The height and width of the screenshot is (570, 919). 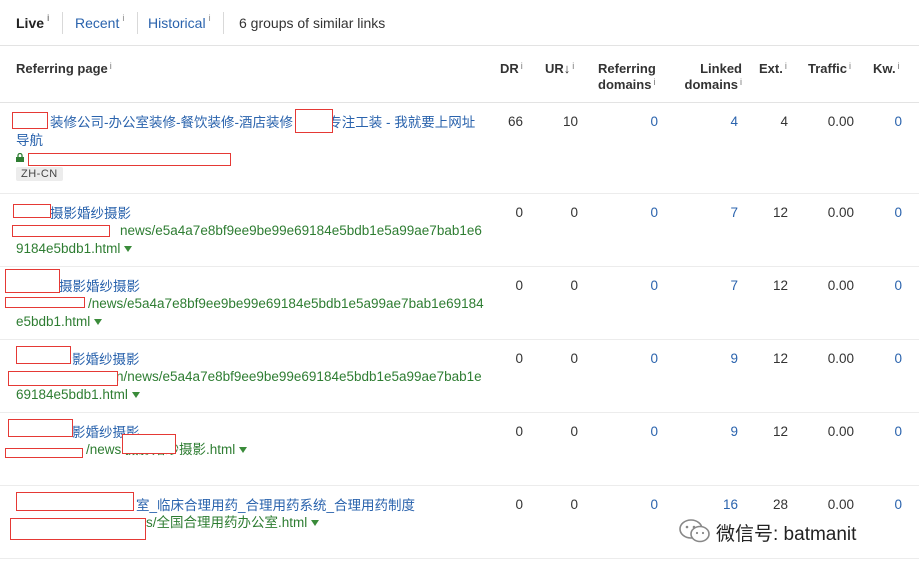 I want to click on column-kw: Kw. i, so click(x=886, y=69).